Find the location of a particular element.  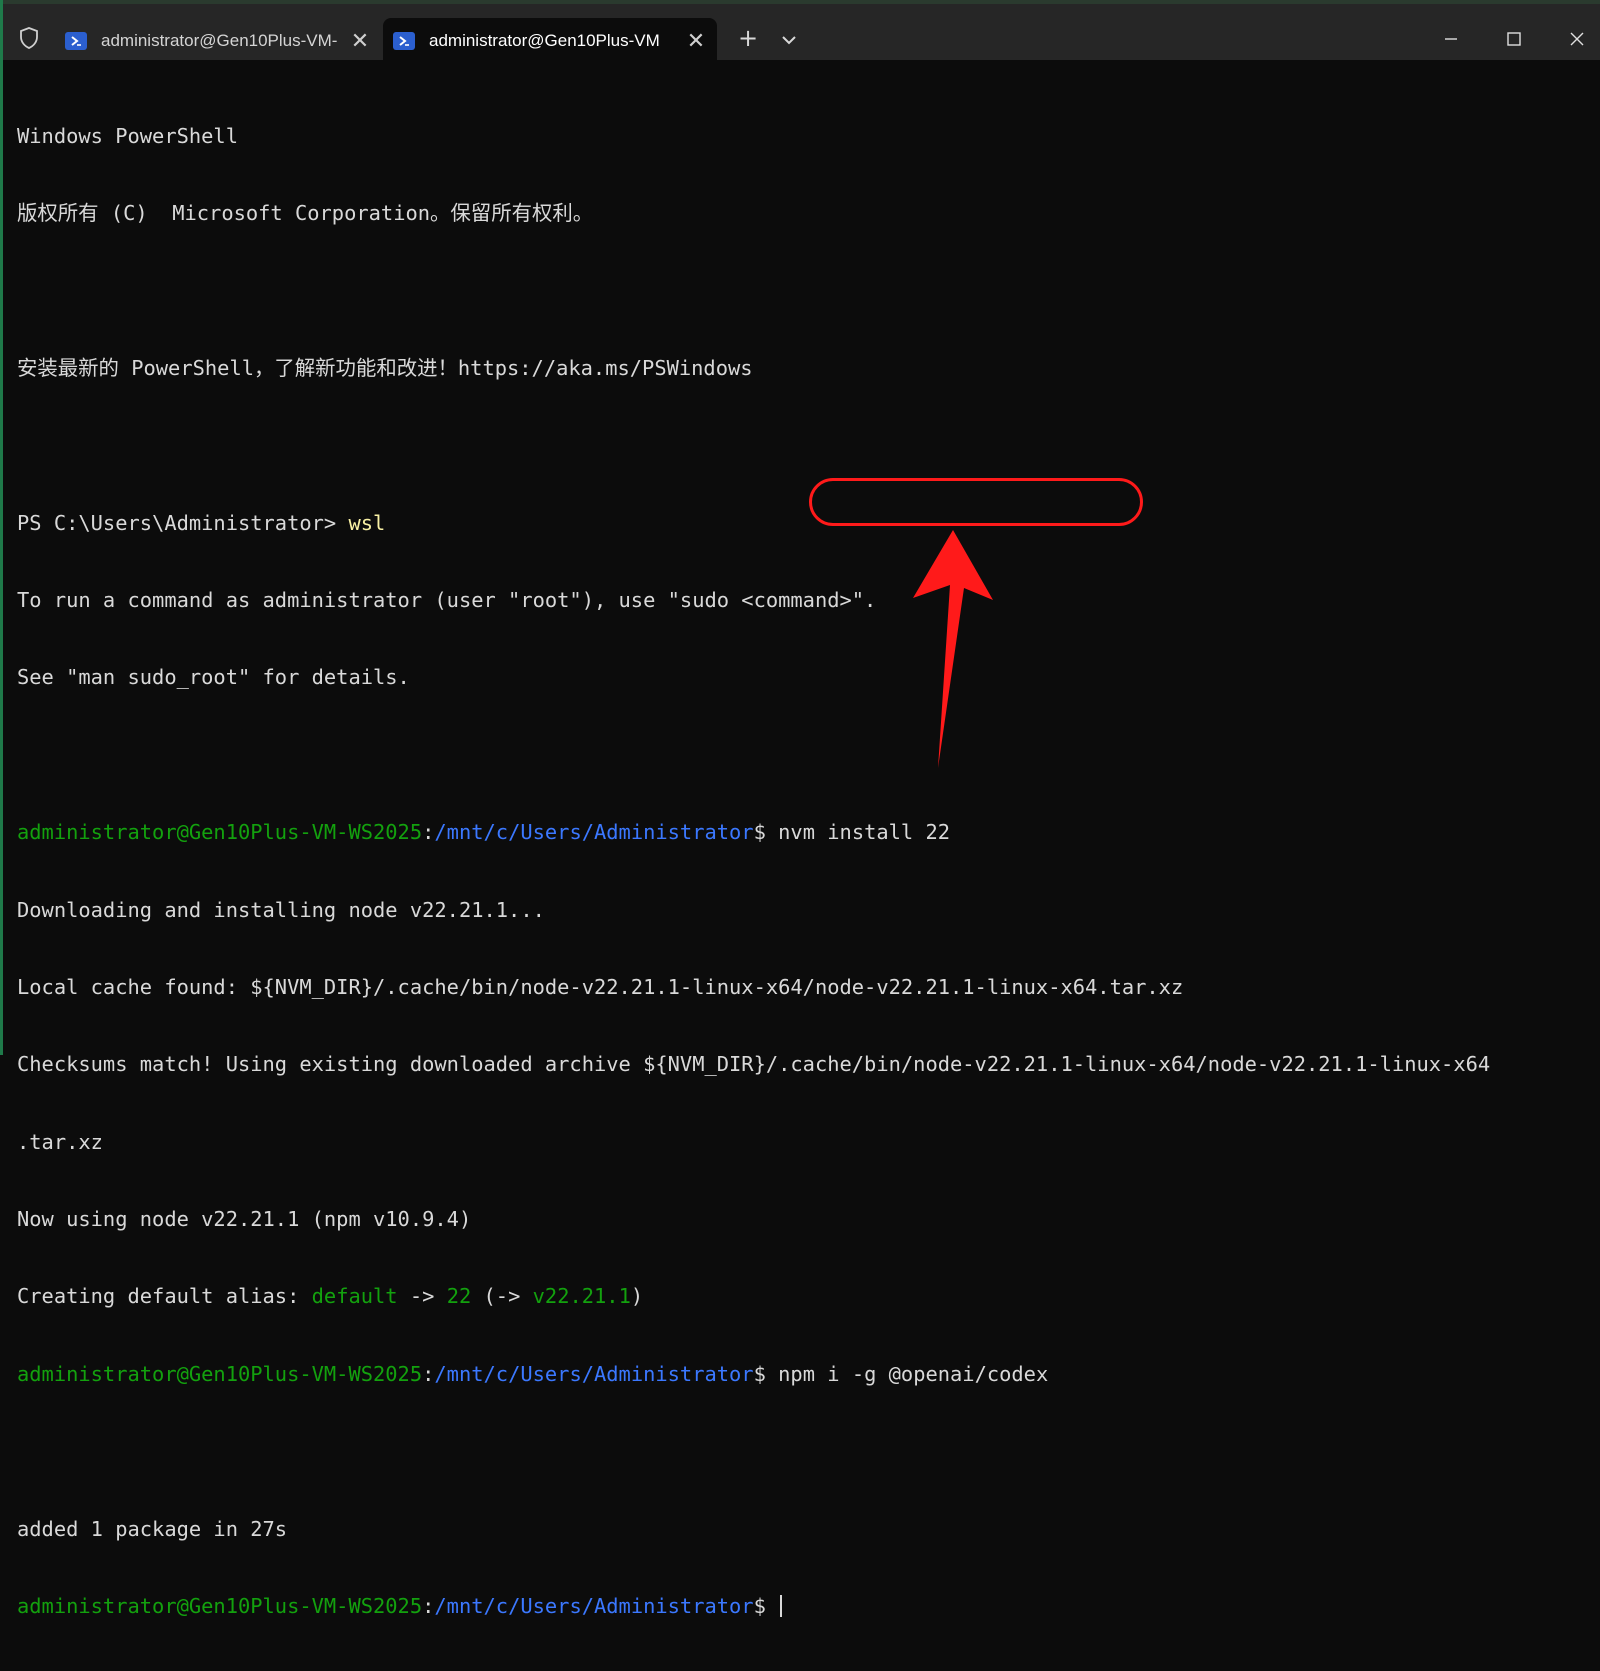

tab-2-active: administrator@Gen10Plus-VM ✕ is located at coordinates (550, 41).